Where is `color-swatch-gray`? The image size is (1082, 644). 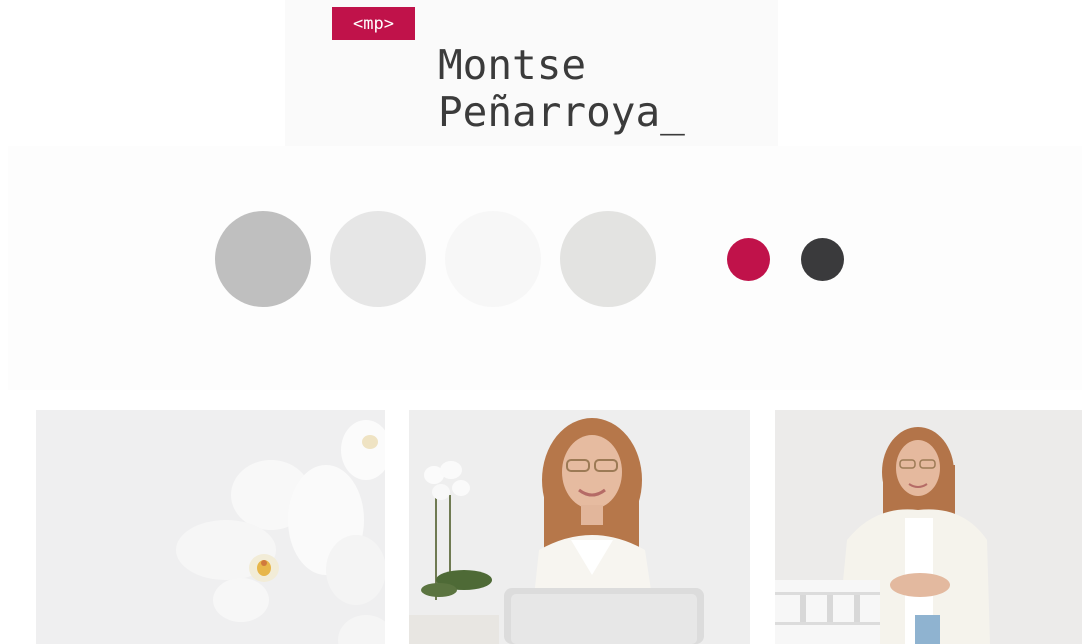
color-swatch-gray is located at coordinates (263, 259).